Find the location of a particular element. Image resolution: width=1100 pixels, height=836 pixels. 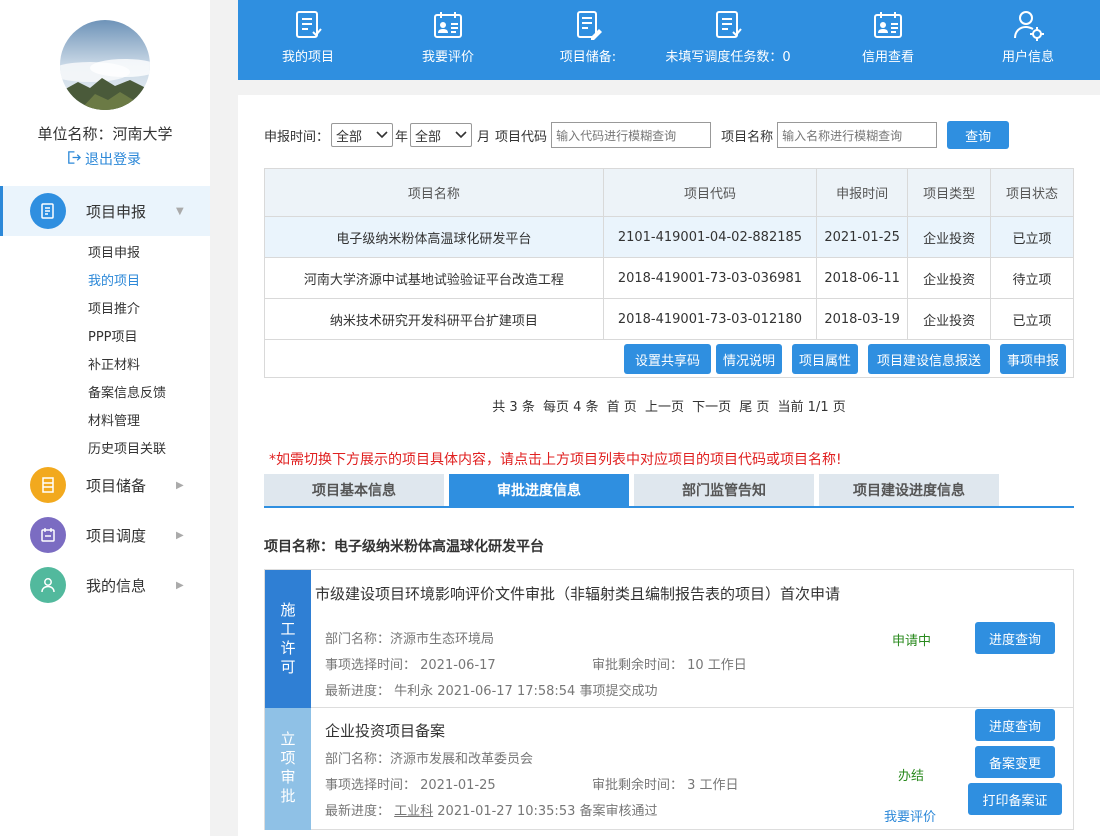

time-label: 申报时间： is located at coordinates (297, 137).